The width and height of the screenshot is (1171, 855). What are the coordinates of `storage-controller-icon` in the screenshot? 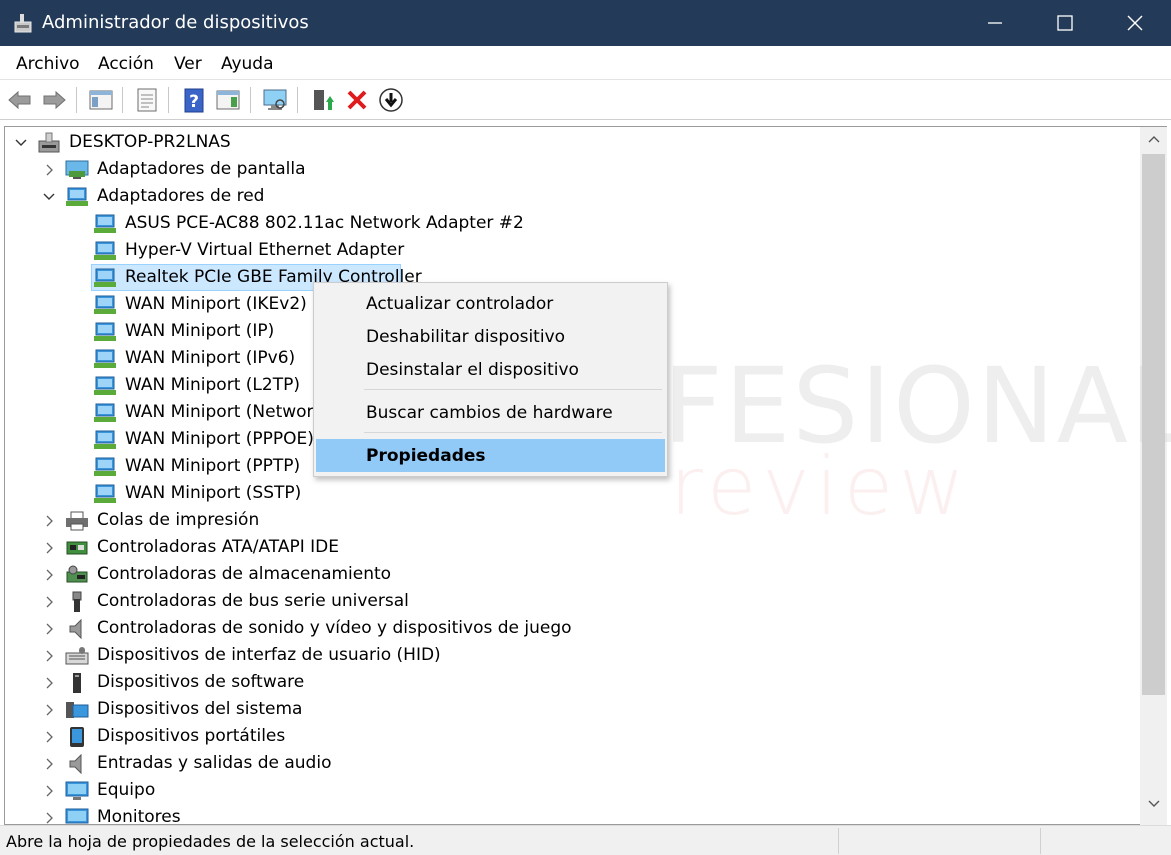 It's located at (77, 574).